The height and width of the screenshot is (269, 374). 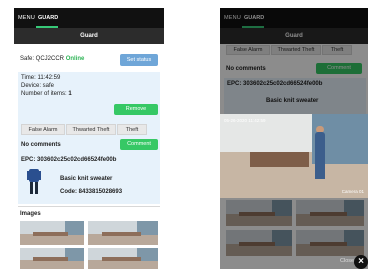 What do you see at coordinates (89, 18) in the screenshot?
I see `top-nav: MENU GUARD` at bounding box center [89, 18].